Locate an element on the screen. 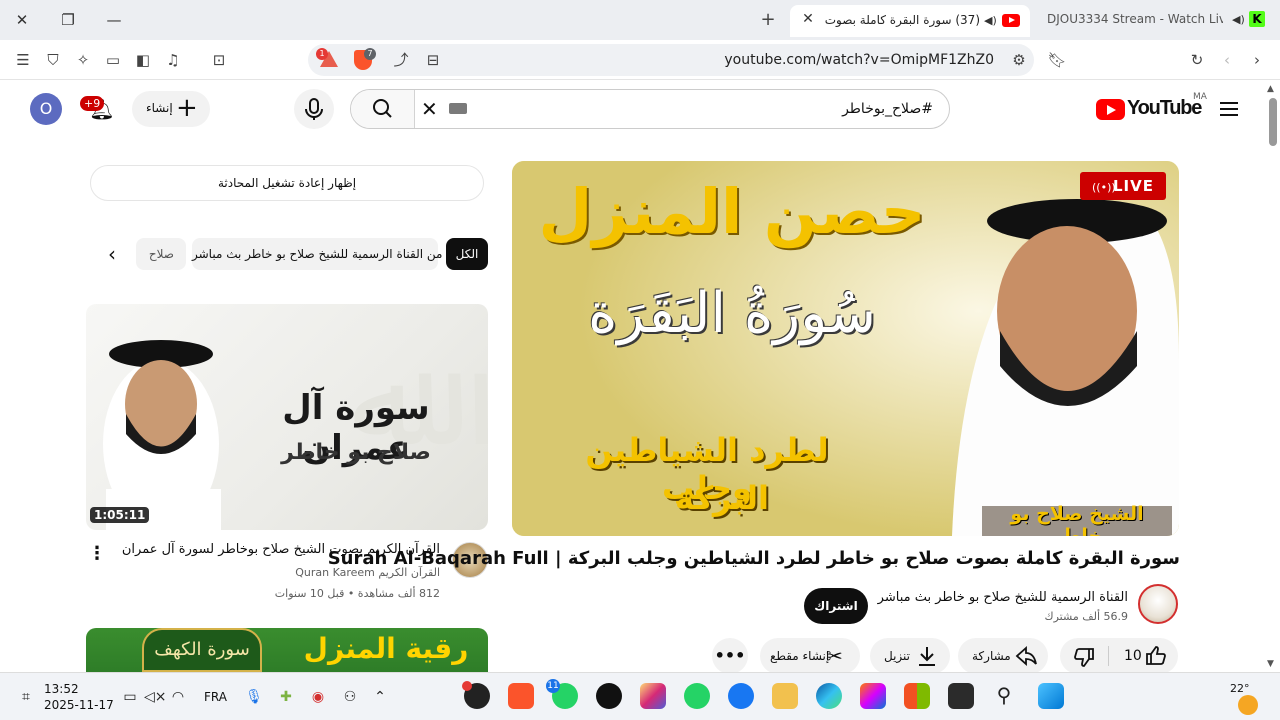 The height and width of the screenshot is (720, 1280). wifi-icon: ◠ is located at coordinates (178, 697).